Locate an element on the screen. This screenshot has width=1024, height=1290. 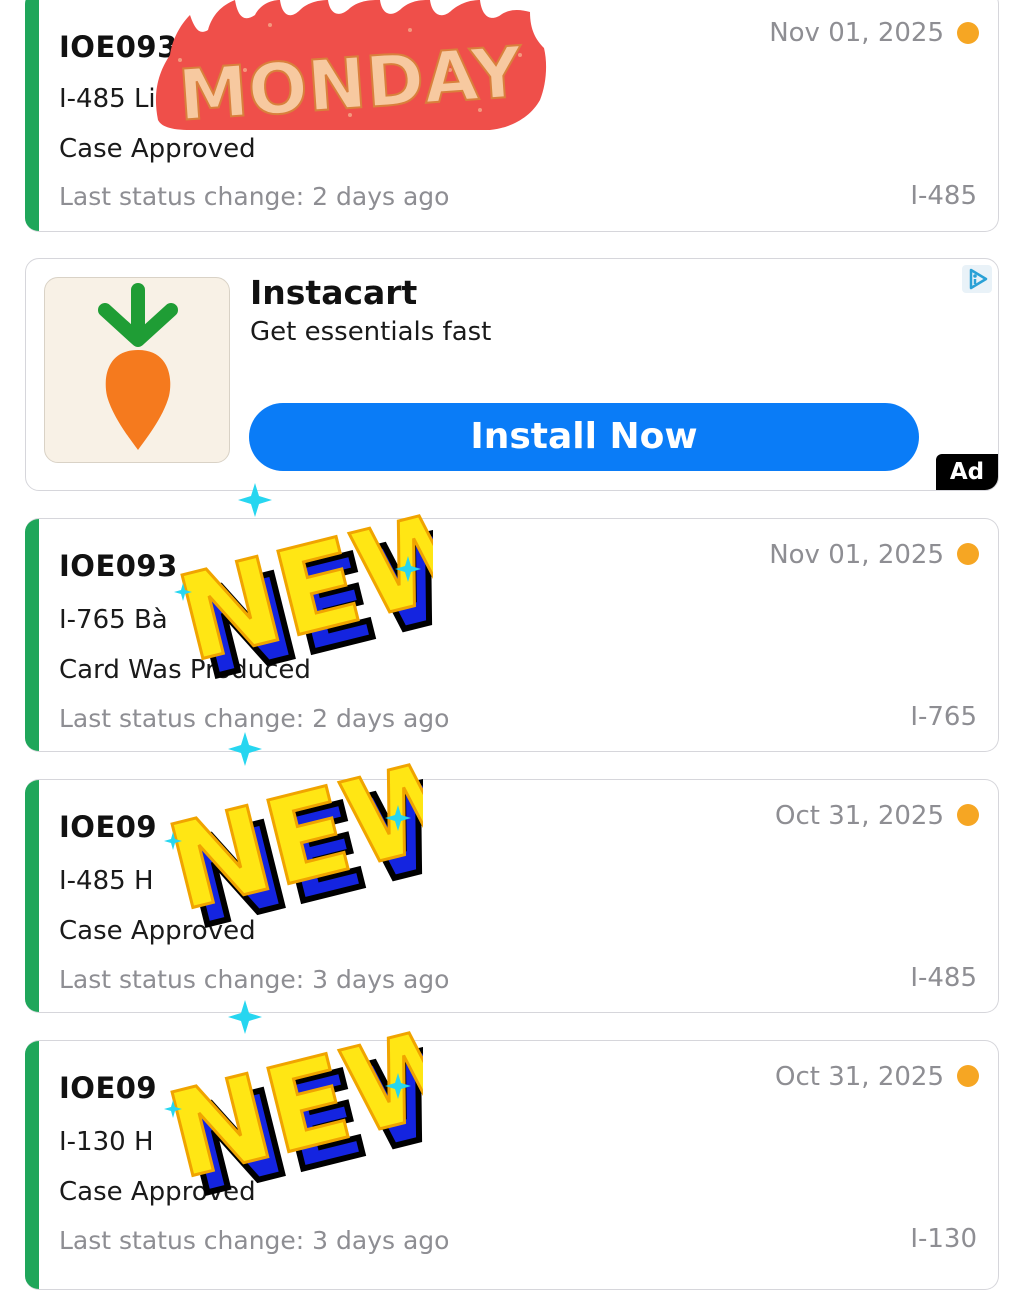
ad-badge: Ad is located at coordinates (967, 472).